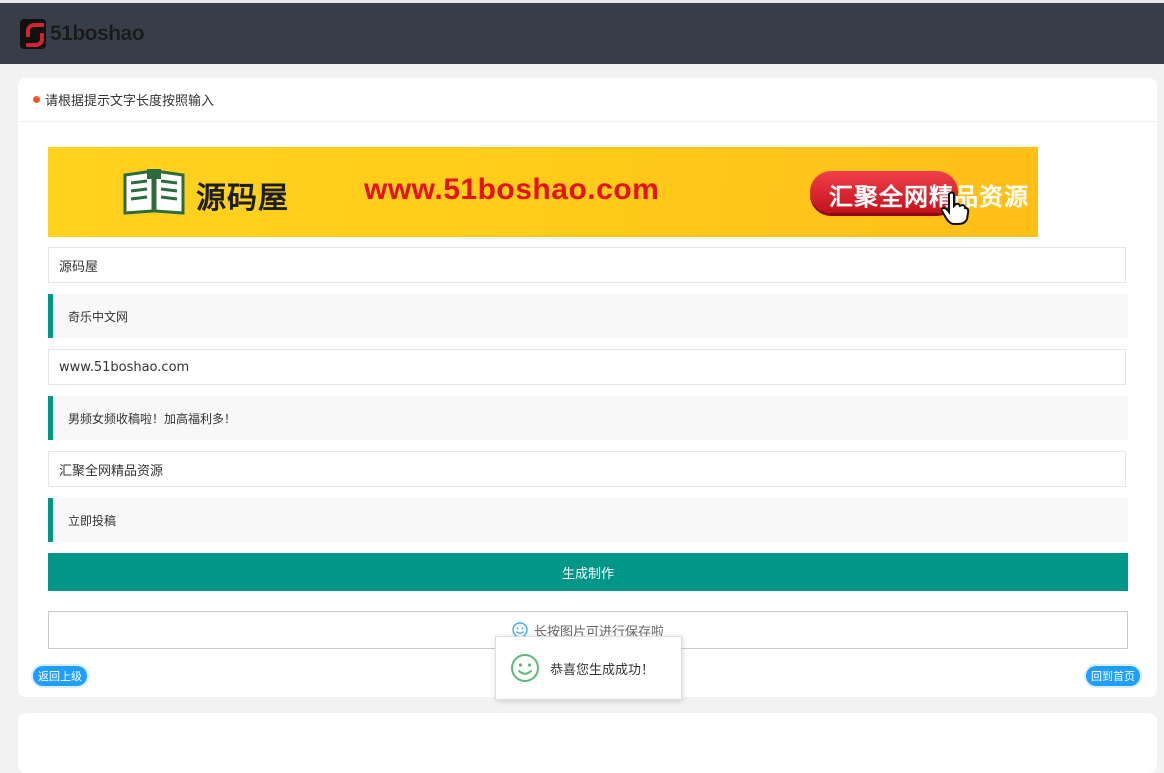 The image size is (1164, 773). I want to click on logo-text: 51boshao, so click(97, 33).